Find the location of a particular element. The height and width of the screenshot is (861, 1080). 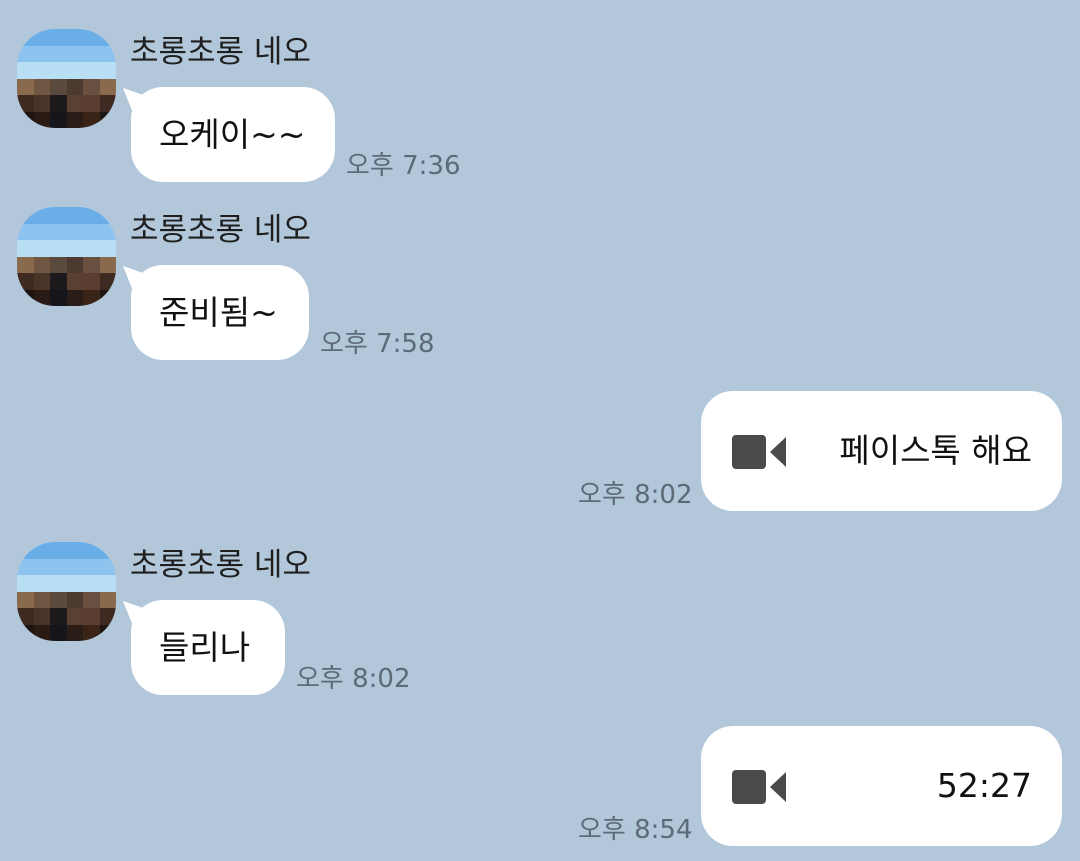

message-bubble: 오케이~~ is located at coordinates (233, 134).